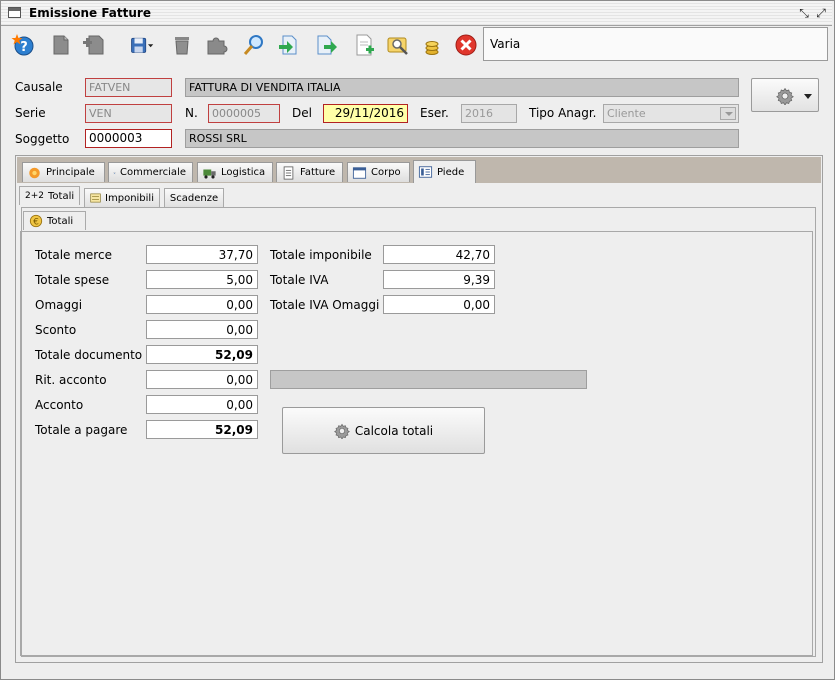 This screenshot has height=680, width=835. What do you see at coordinates (244, 113) in the screenshot?
I see `numero-field: 0000005` at bounding box center [244, 113].